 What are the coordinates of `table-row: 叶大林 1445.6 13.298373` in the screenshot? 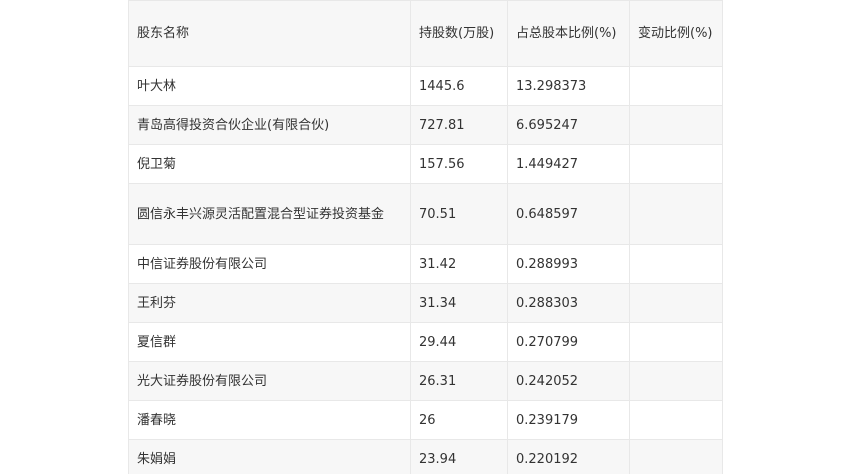 It's located at (425, 86).